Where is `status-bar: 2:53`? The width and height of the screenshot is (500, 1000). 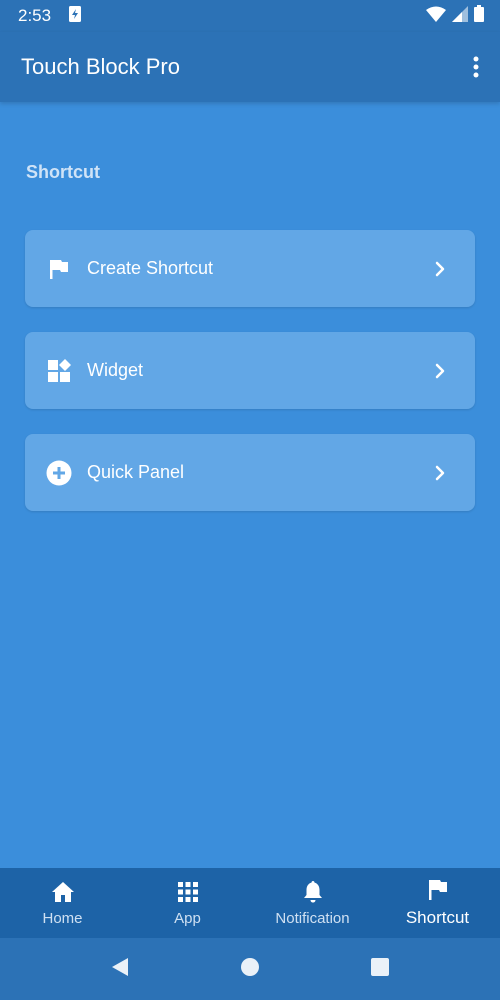 status-bar: 2:53 is located at coordinates (250, 16).